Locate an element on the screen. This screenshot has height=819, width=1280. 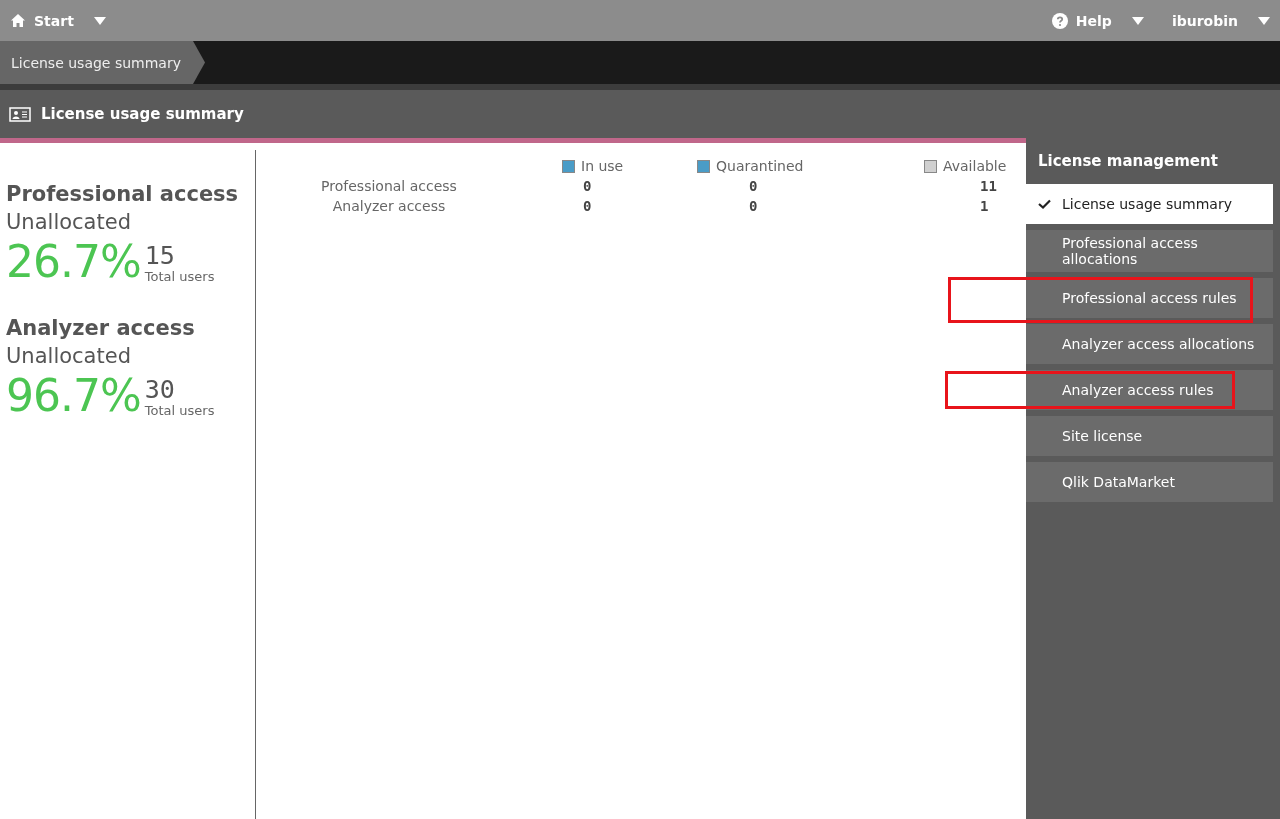
help-menu-button: Help is located at coordinates (1097, 20).